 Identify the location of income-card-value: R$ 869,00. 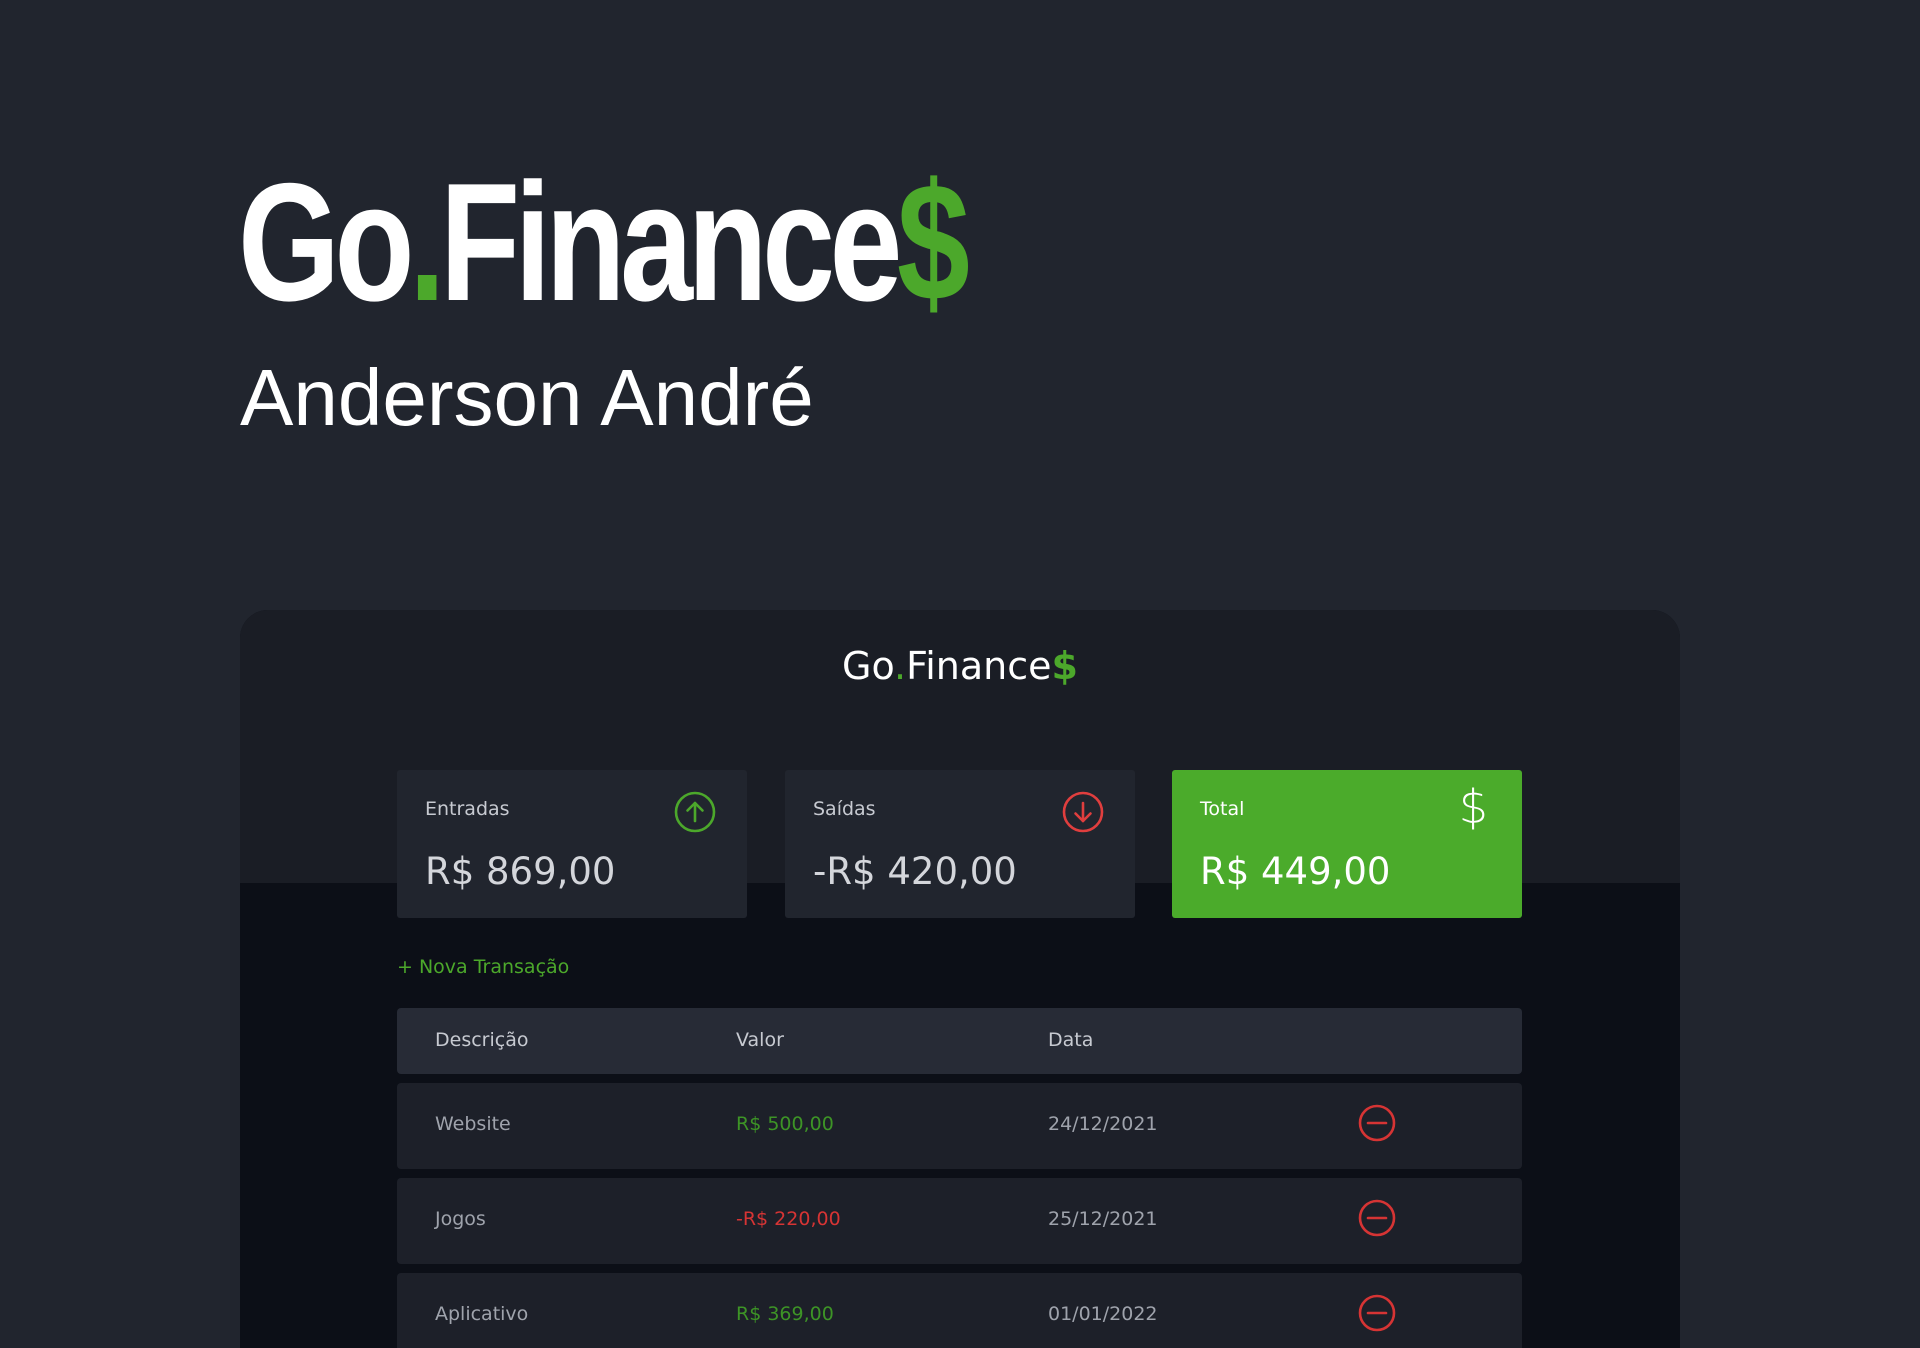
(520, 871).